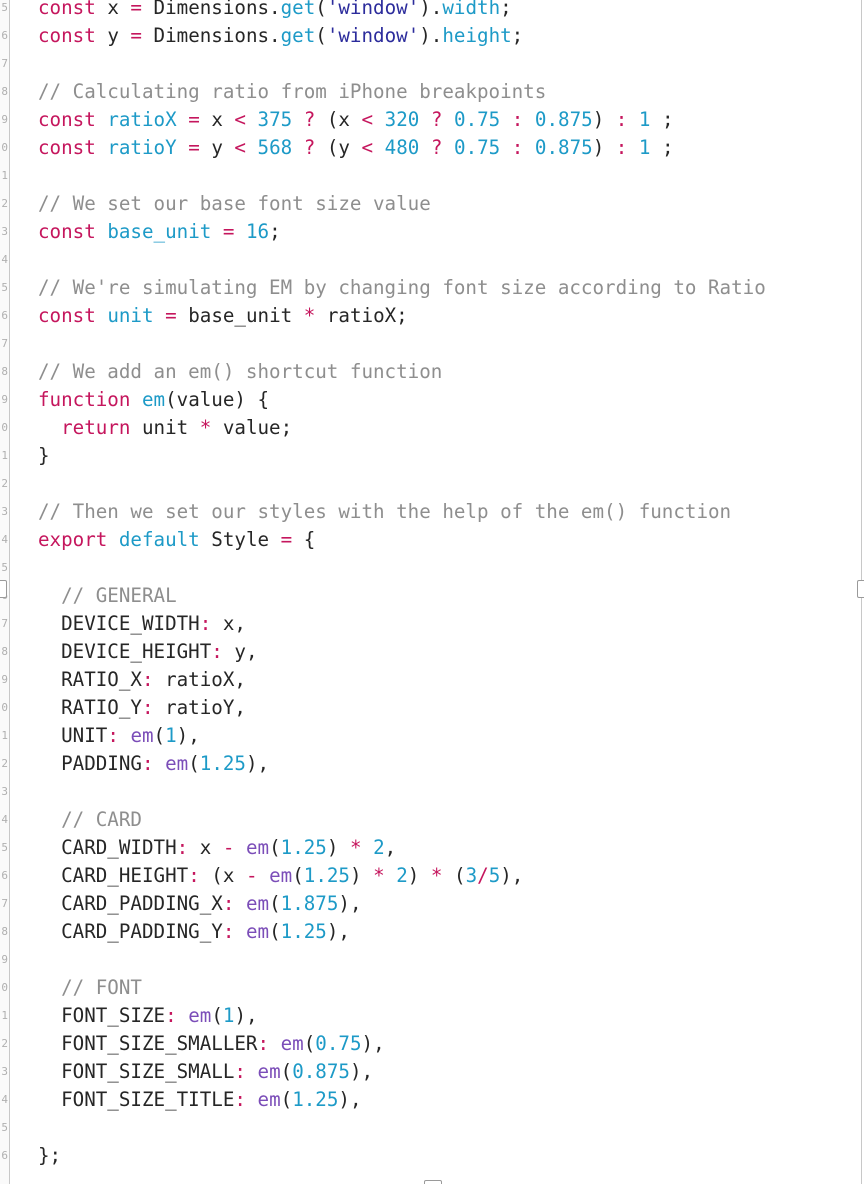  Describe the element at coordinates (199, 679) in the screenshot. I see `code-token-plain: ratioX,` at that location.